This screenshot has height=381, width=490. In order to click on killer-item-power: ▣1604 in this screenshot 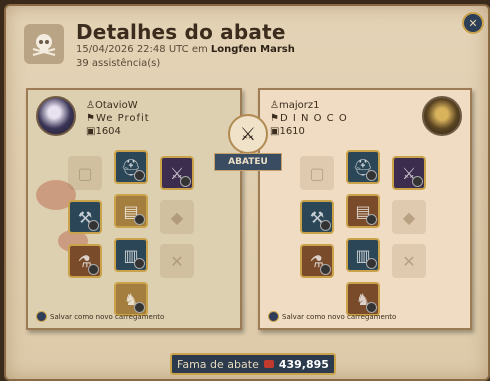, I will do `click(103, 131)`.